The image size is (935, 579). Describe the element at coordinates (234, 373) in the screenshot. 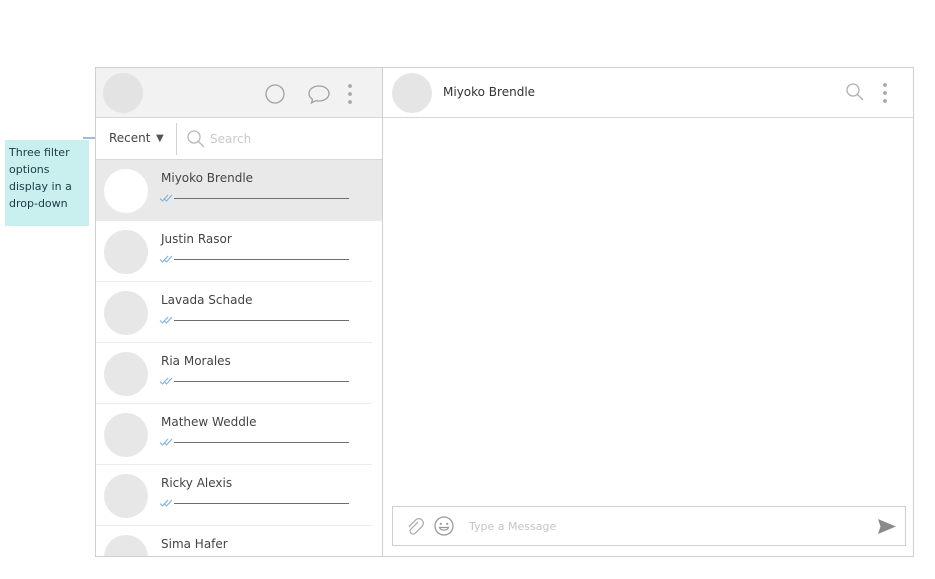

I see `contact-item: Ria Morales` at that location.